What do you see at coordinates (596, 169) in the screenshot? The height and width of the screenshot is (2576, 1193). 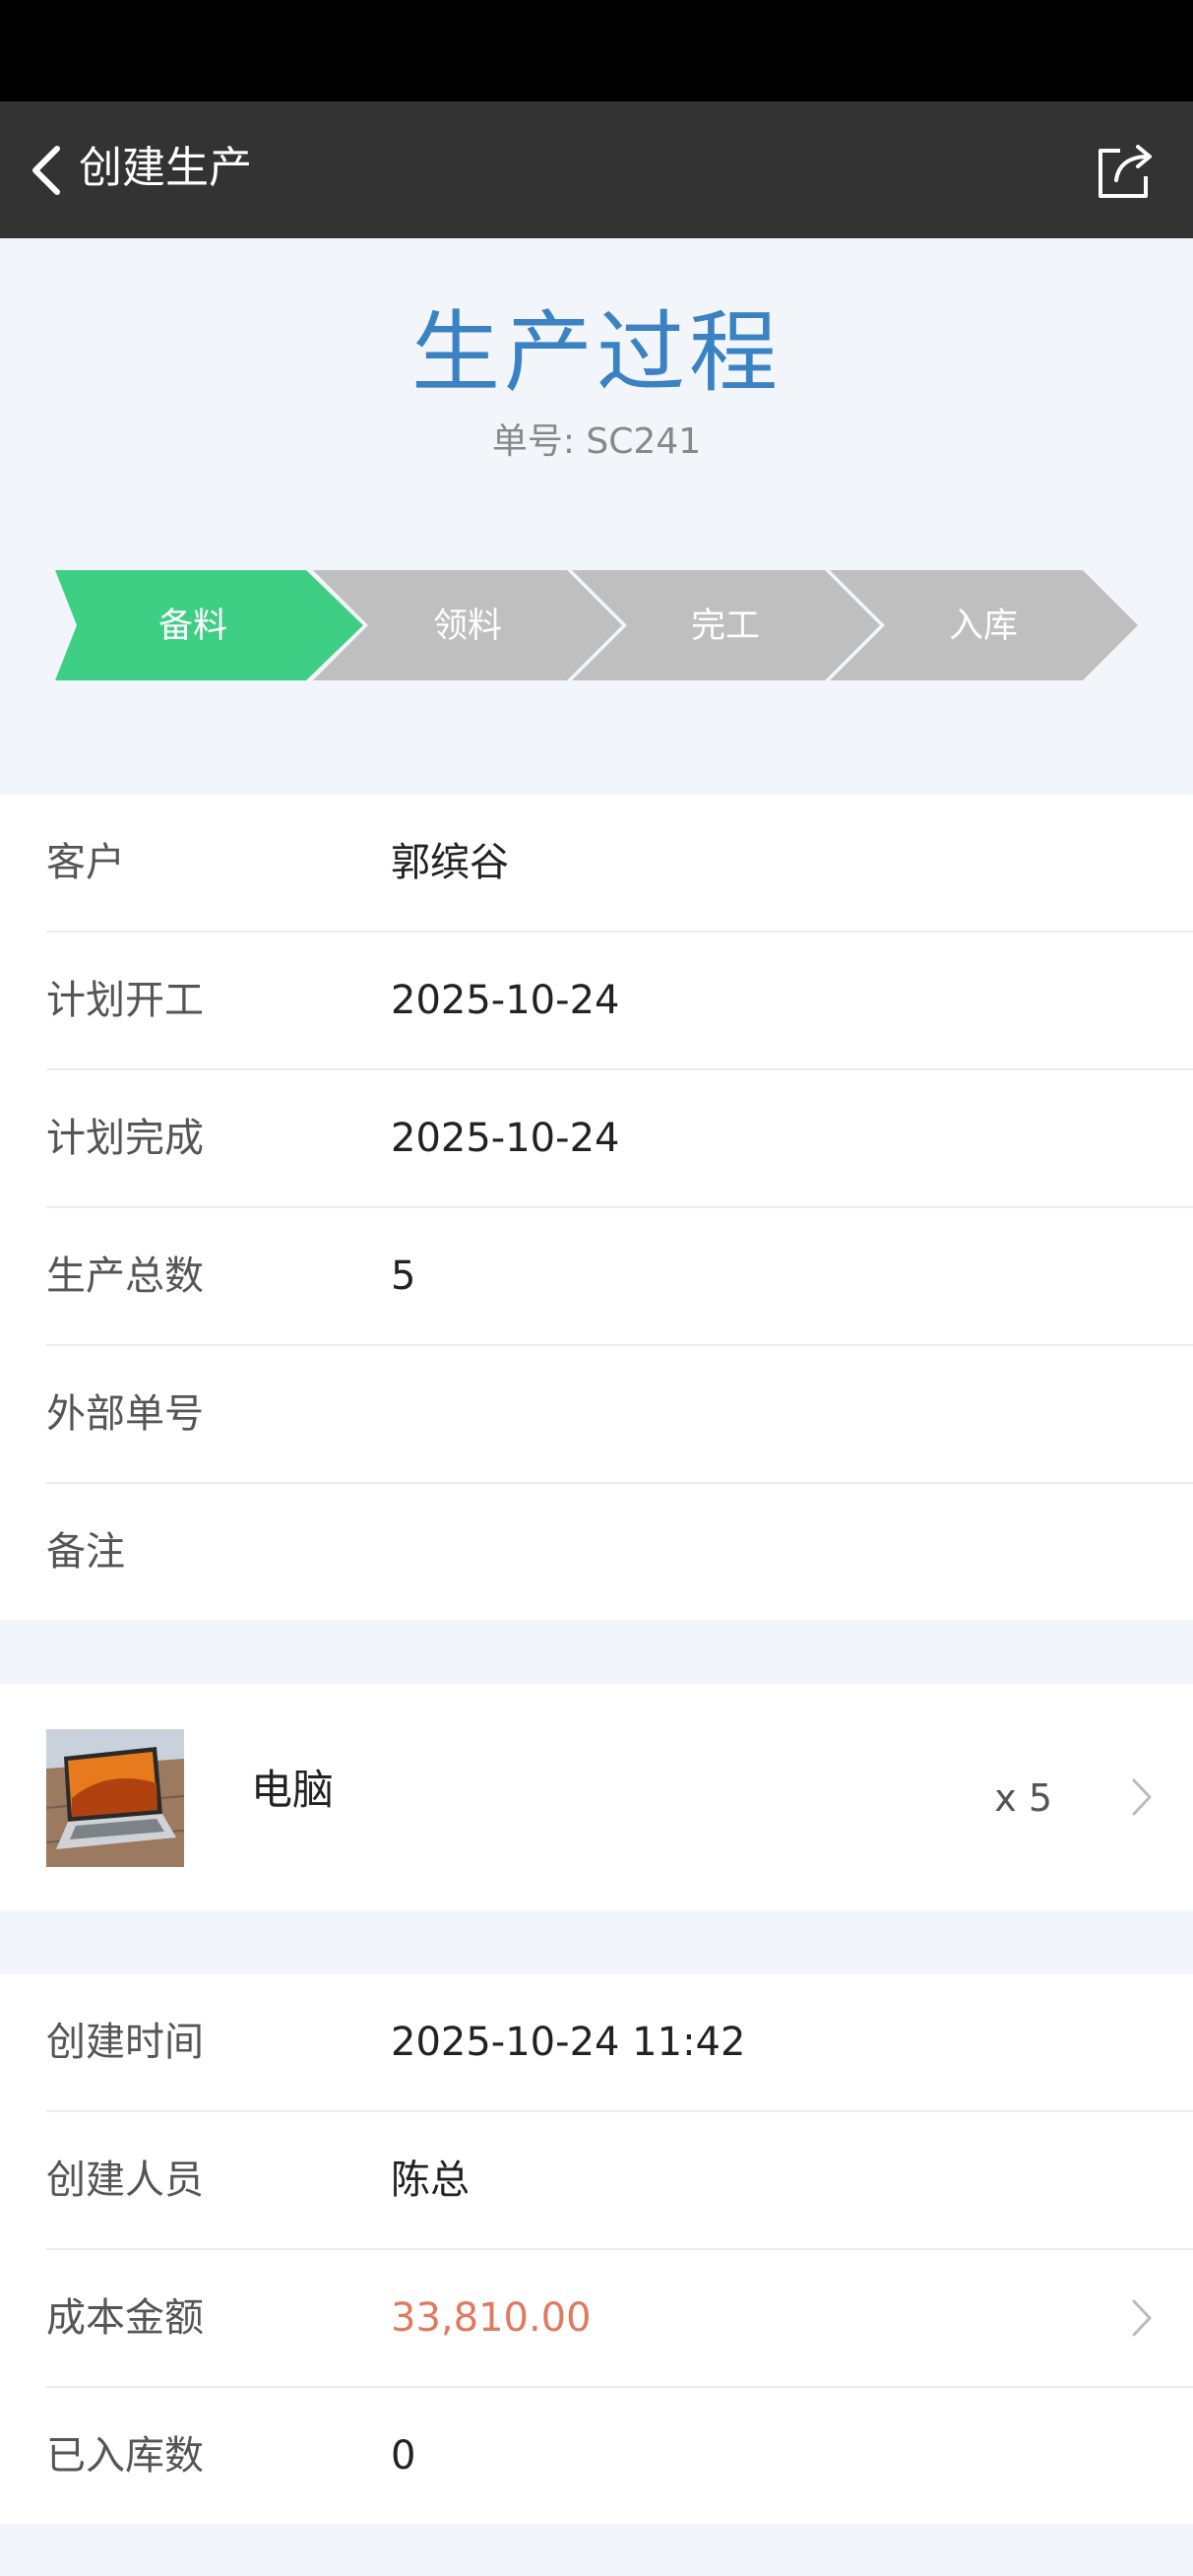 I see `nav-bar: 创建生产` at bounding box center [596, 169].